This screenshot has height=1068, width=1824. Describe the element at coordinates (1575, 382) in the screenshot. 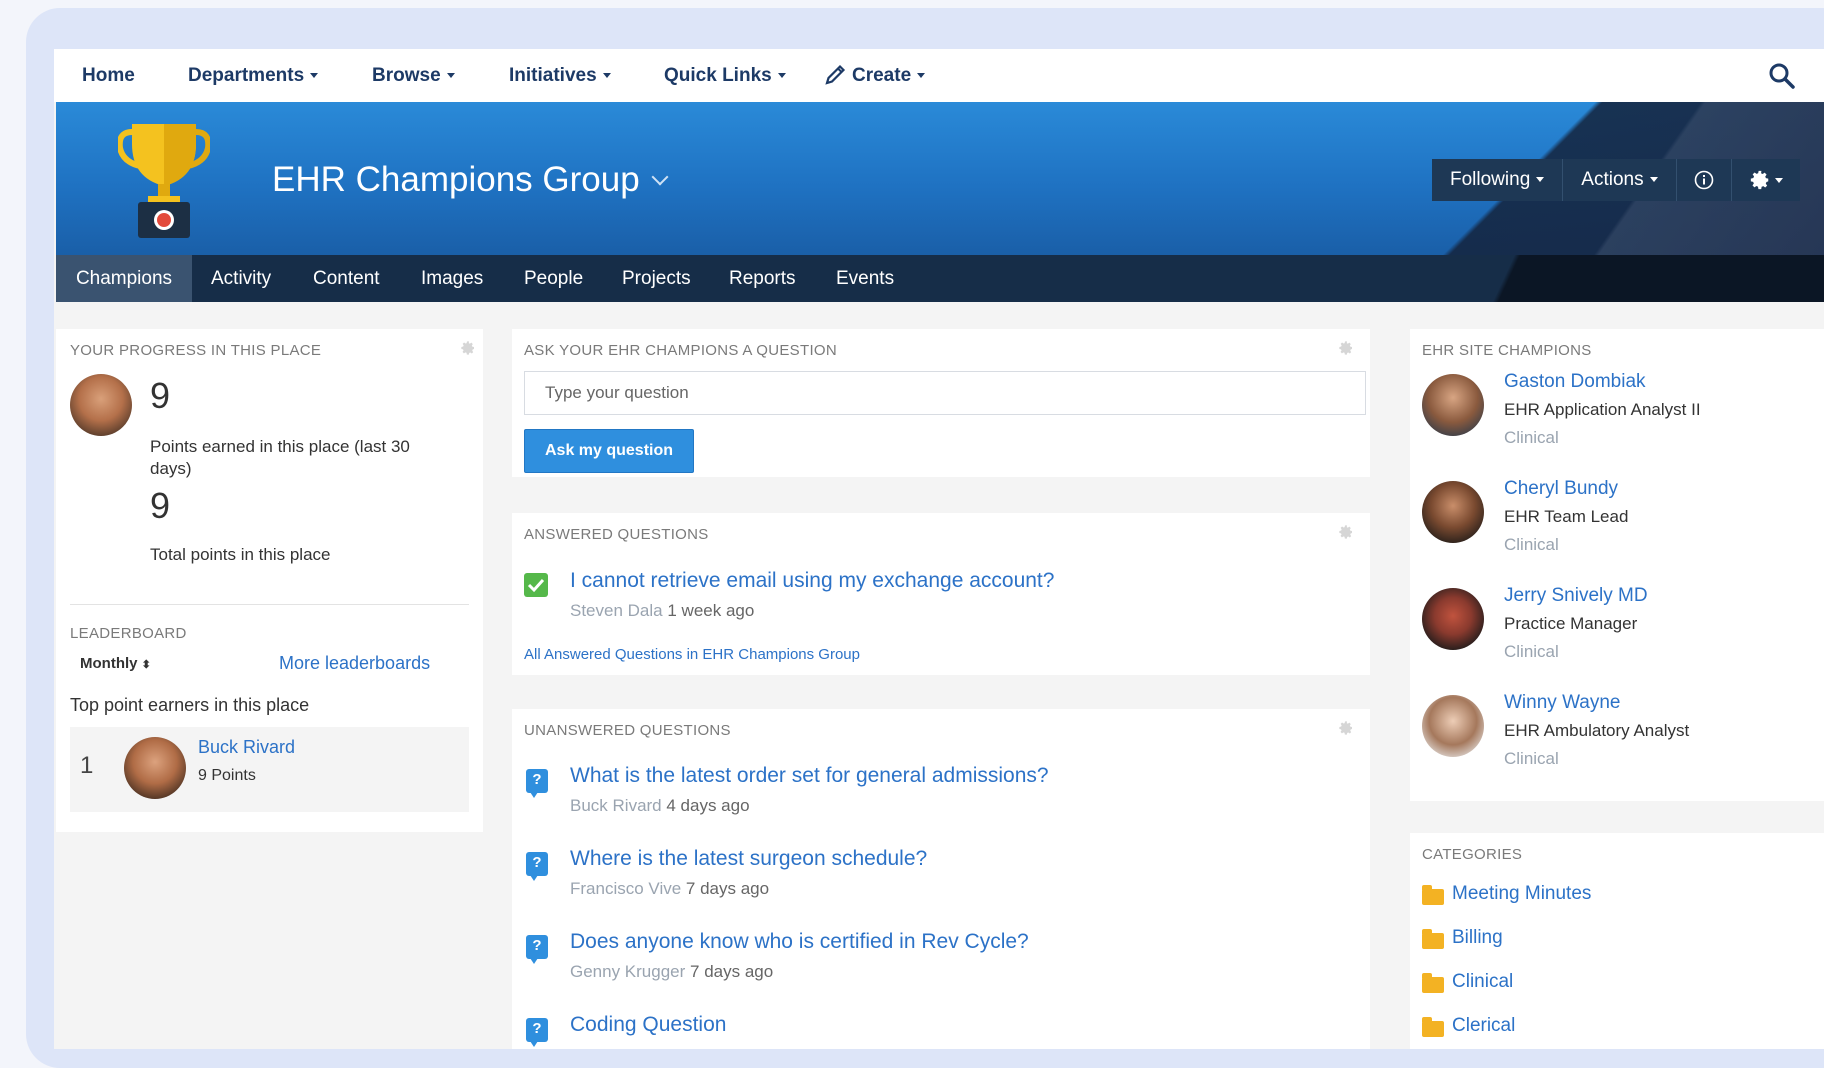

I see `champion-name: Gaston Dombiak` at that location.